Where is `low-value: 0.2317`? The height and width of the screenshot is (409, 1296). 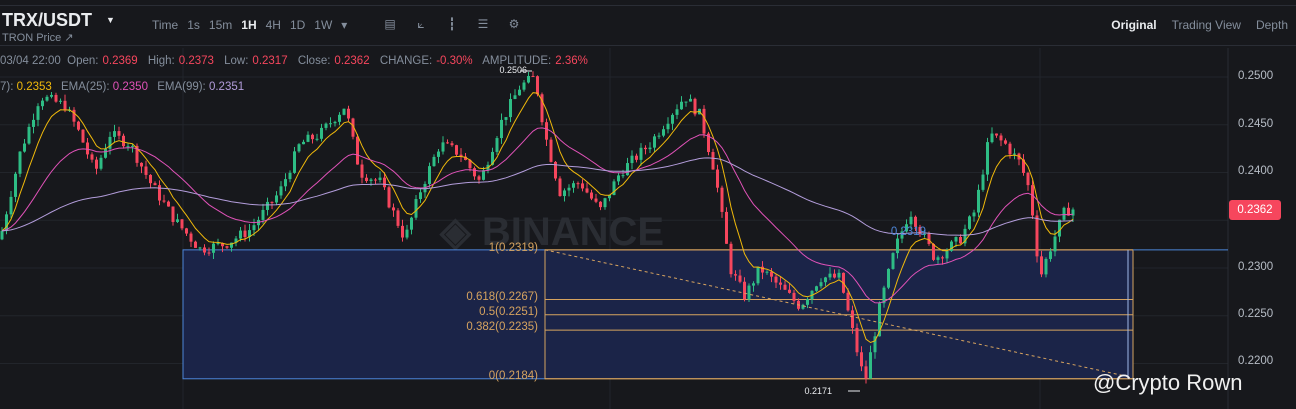
low-value: 0.2317 is located at coordinates (270, 61).